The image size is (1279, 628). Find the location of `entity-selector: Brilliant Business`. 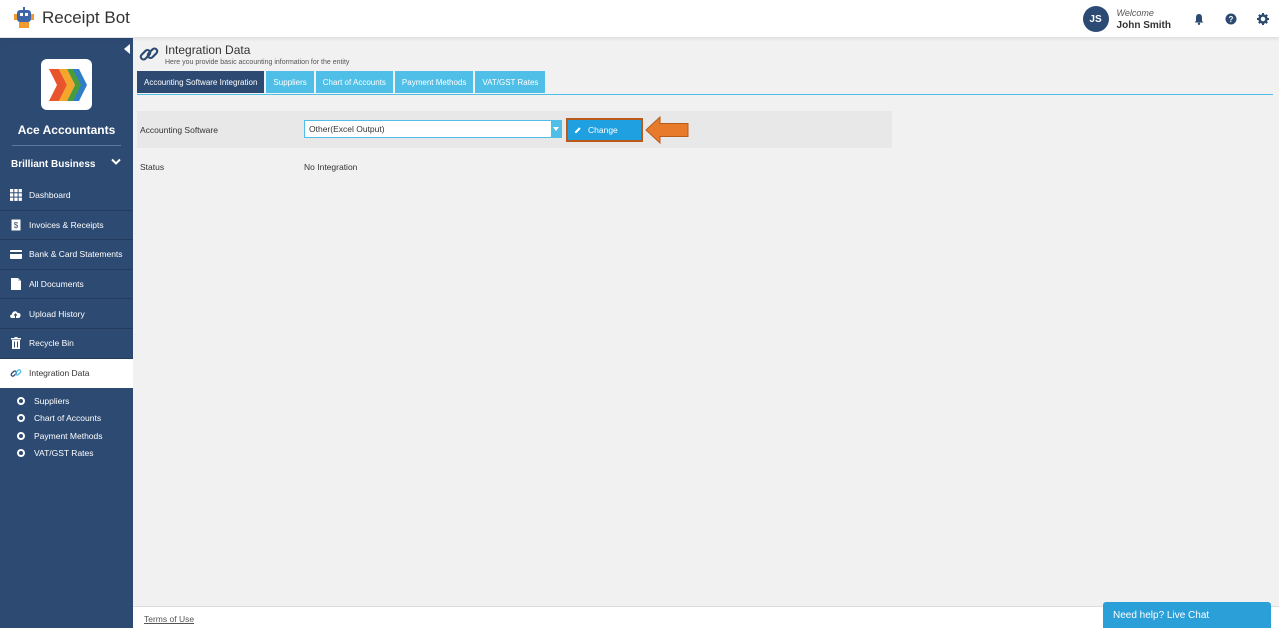

entity-selector: Brilliant Business is located at coordinates (66, 164).